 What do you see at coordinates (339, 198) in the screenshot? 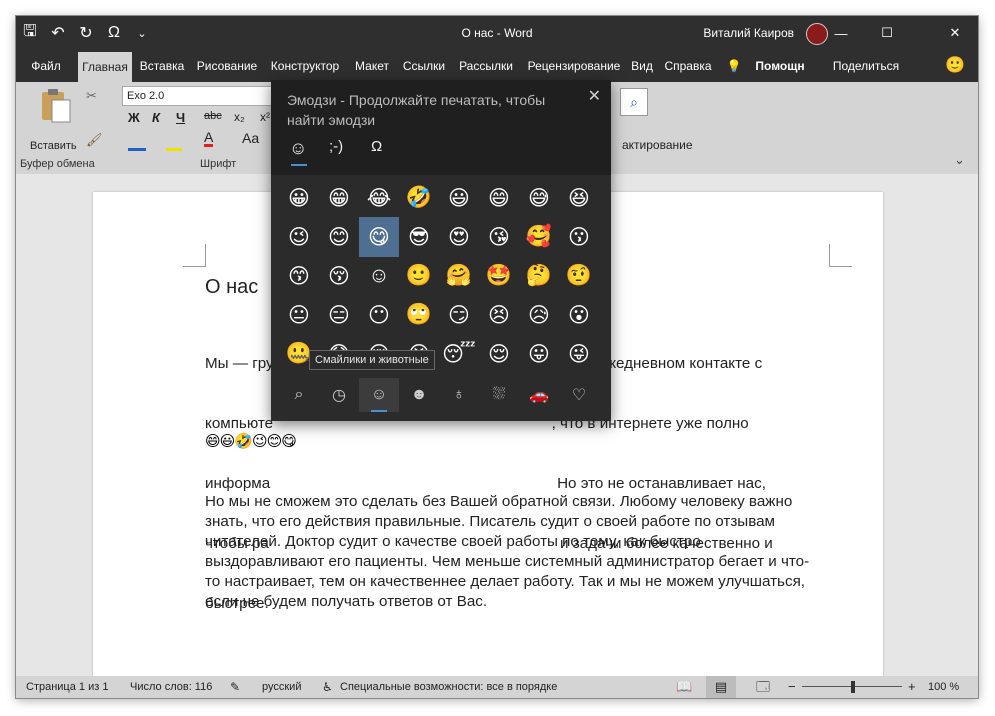
I see `emoji-cell: 😁` at bounding box center [339, 198].